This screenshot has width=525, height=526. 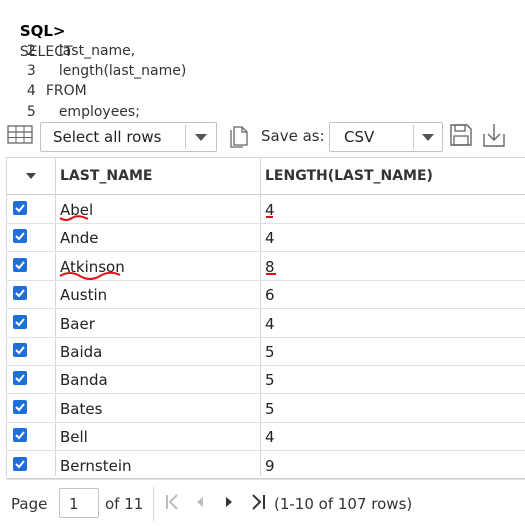 What do you see at coordinates (349, 176) in the screenshot?
I see `column-header-length: LENGTH(LAST_NAME)` at bounding box center [349, 176].